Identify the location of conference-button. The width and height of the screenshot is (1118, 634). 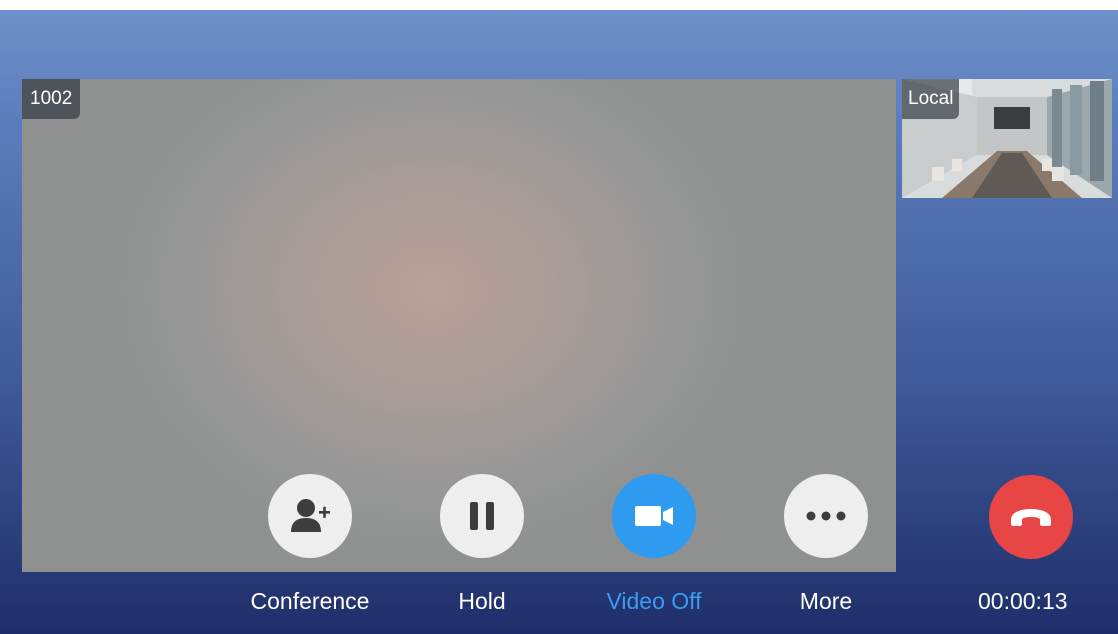
(310, 516).